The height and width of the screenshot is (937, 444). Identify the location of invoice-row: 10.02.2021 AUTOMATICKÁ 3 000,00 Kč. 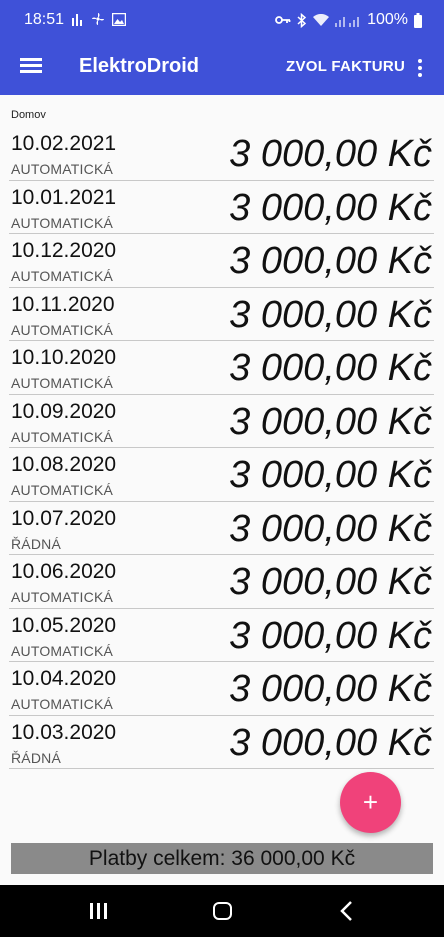
(221, 154).